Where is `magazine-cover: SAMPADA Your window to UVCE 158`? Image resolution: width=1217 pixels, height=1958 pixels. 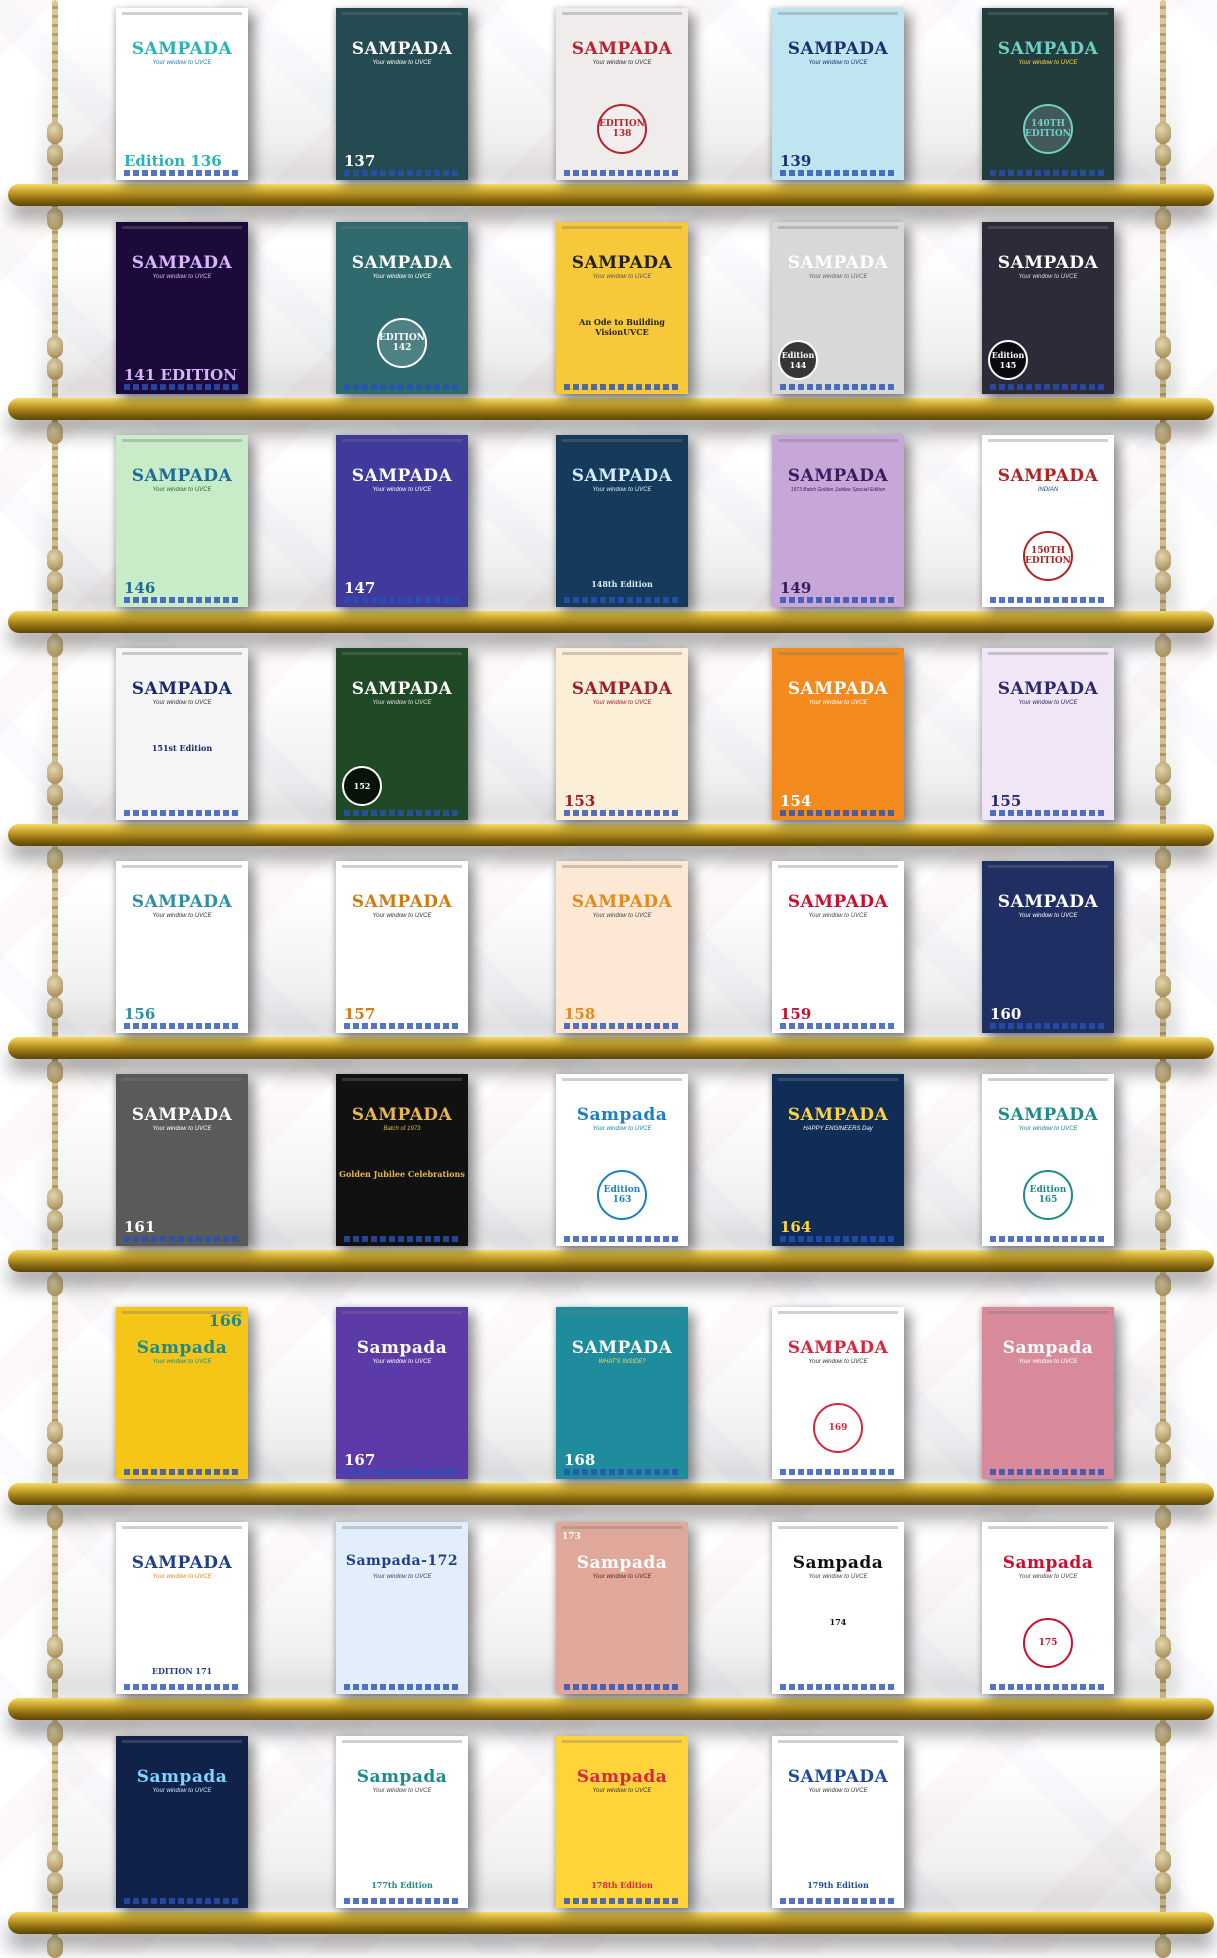
magazine-cover: SAMPADA Your window to UVCE 158 is located at coordinates (622, 947).